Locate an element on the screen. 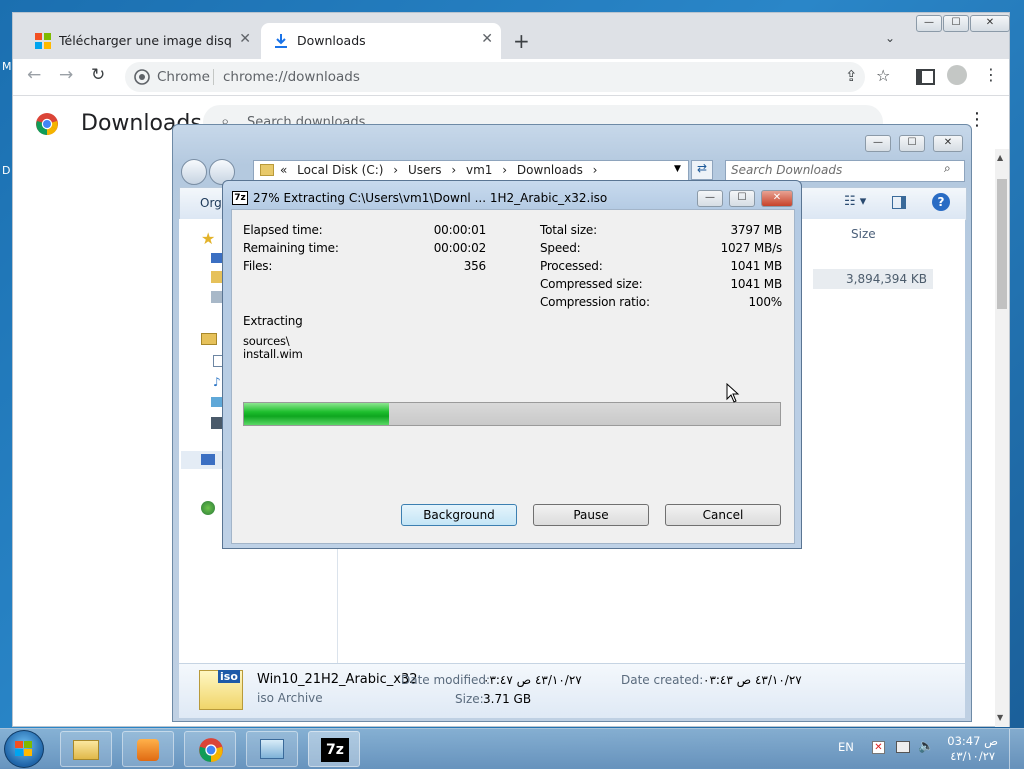  folder-icon is located at coordinates (267, 170).